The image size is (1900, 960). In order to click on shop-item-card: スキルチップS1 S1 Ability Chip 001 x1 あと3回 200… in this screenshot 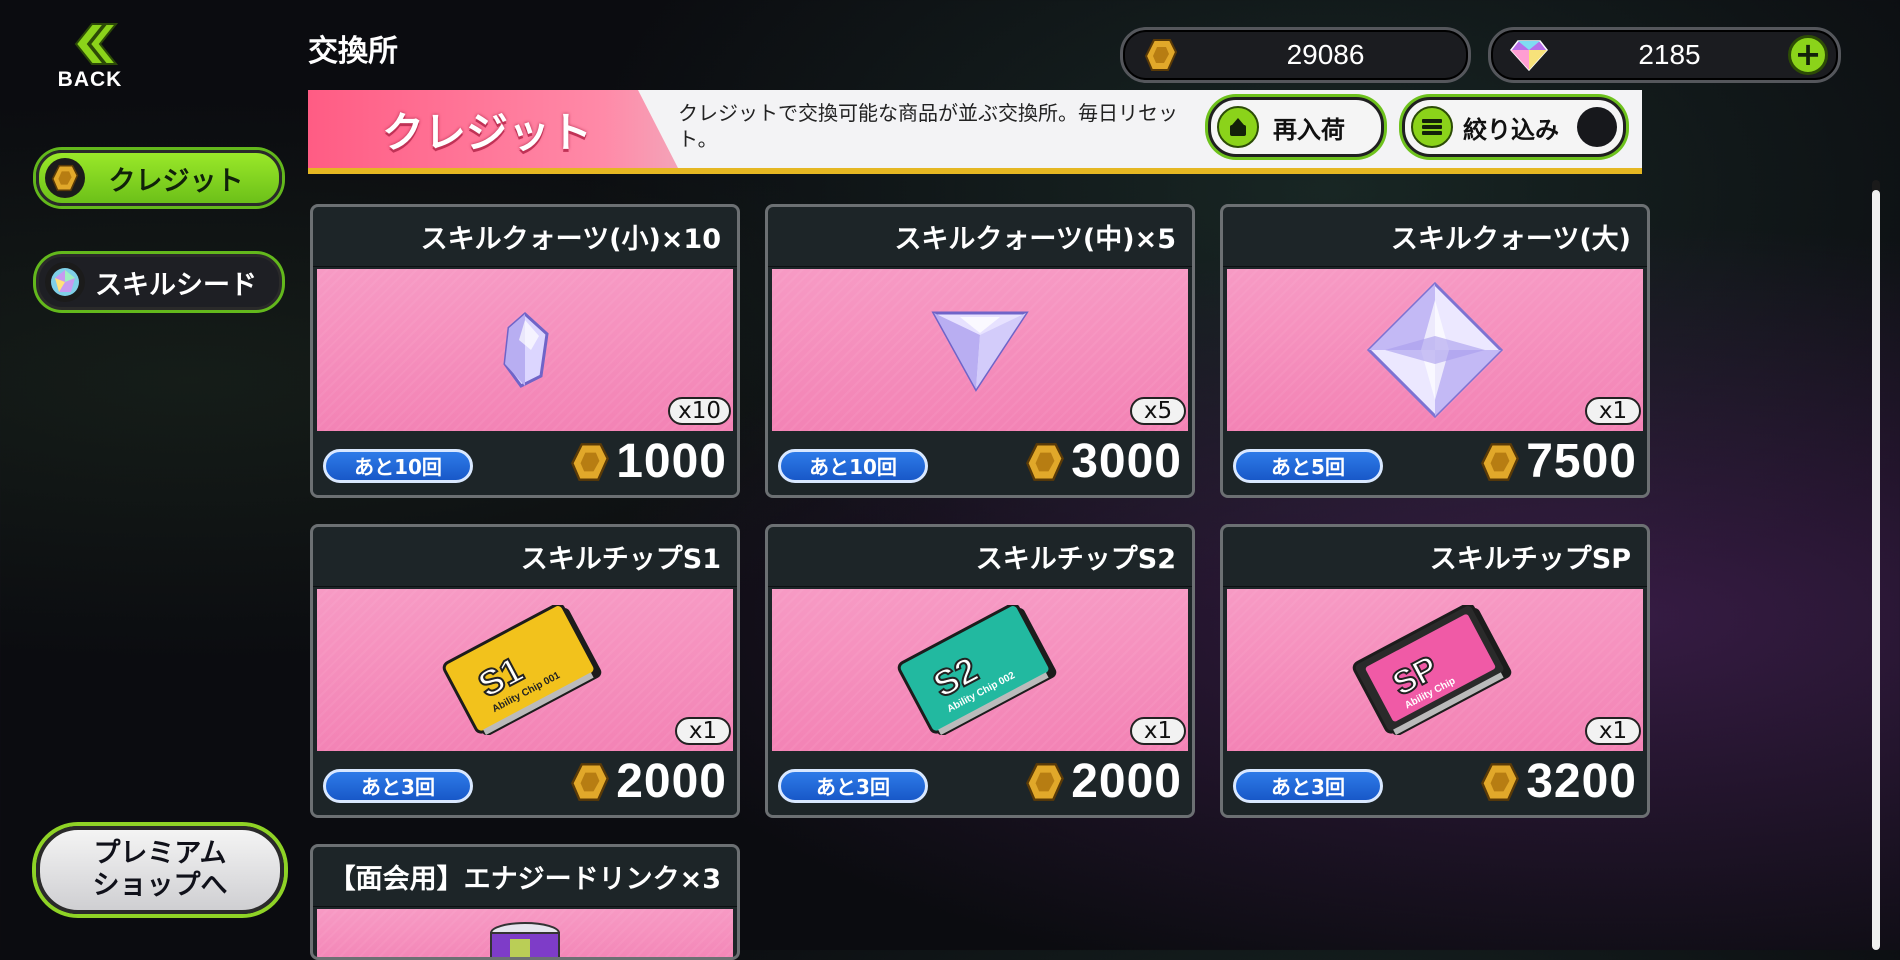, I will do `click(525, 671)`.